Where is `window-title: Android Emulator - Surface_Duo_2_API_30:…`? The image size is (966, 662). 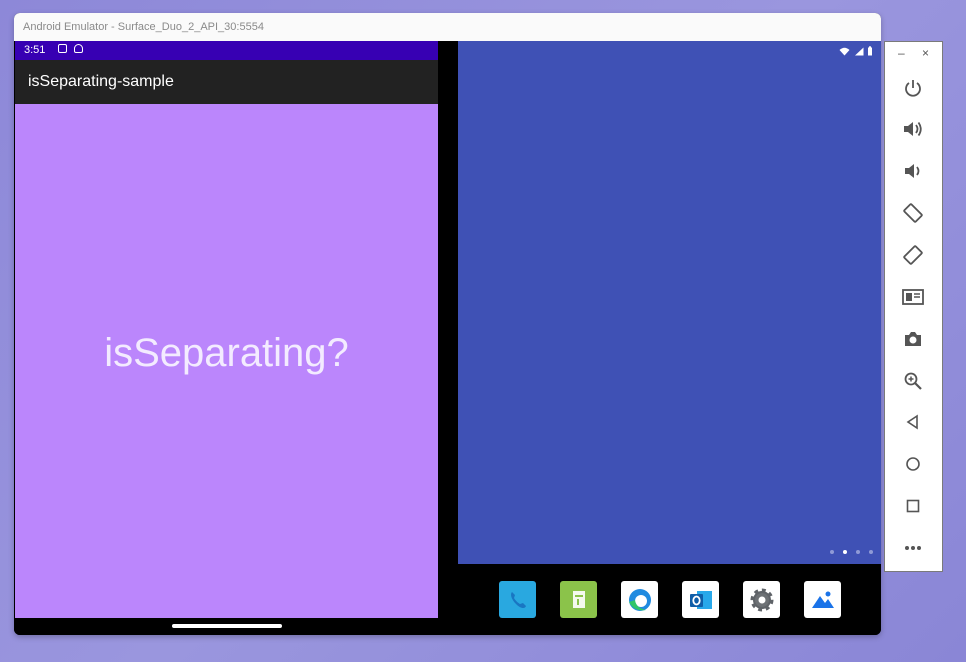 window-title: Android Emulator - Surface_Duo_2_API_30:… is located at coordinates (447, 27).